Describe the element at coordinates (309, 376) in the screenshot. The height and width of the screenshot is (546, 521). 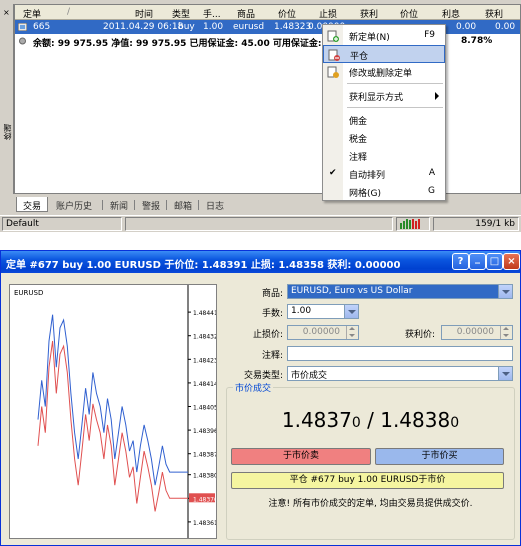
I see `execution-type-value: 市价成交` at that location.